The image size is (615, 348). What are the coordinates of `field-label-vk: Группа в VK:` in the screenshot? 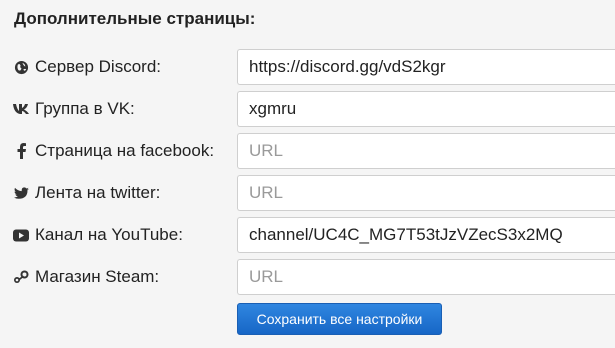 It's located at (74, 109).